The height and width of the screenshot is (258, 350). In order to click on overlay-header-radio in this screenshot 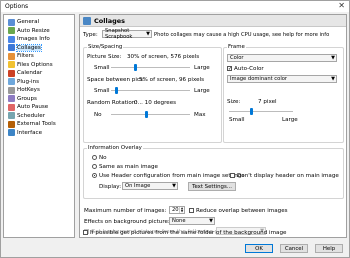, I will do `click(94, 175)`.